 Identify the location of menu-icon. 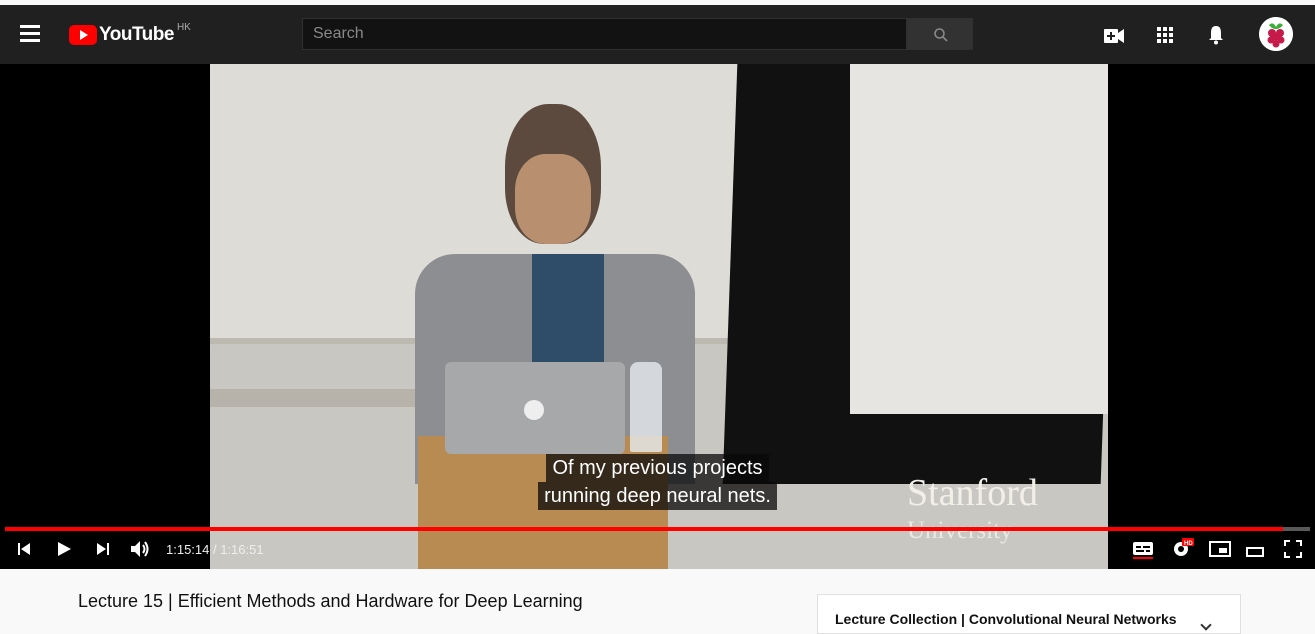
(31, 34).